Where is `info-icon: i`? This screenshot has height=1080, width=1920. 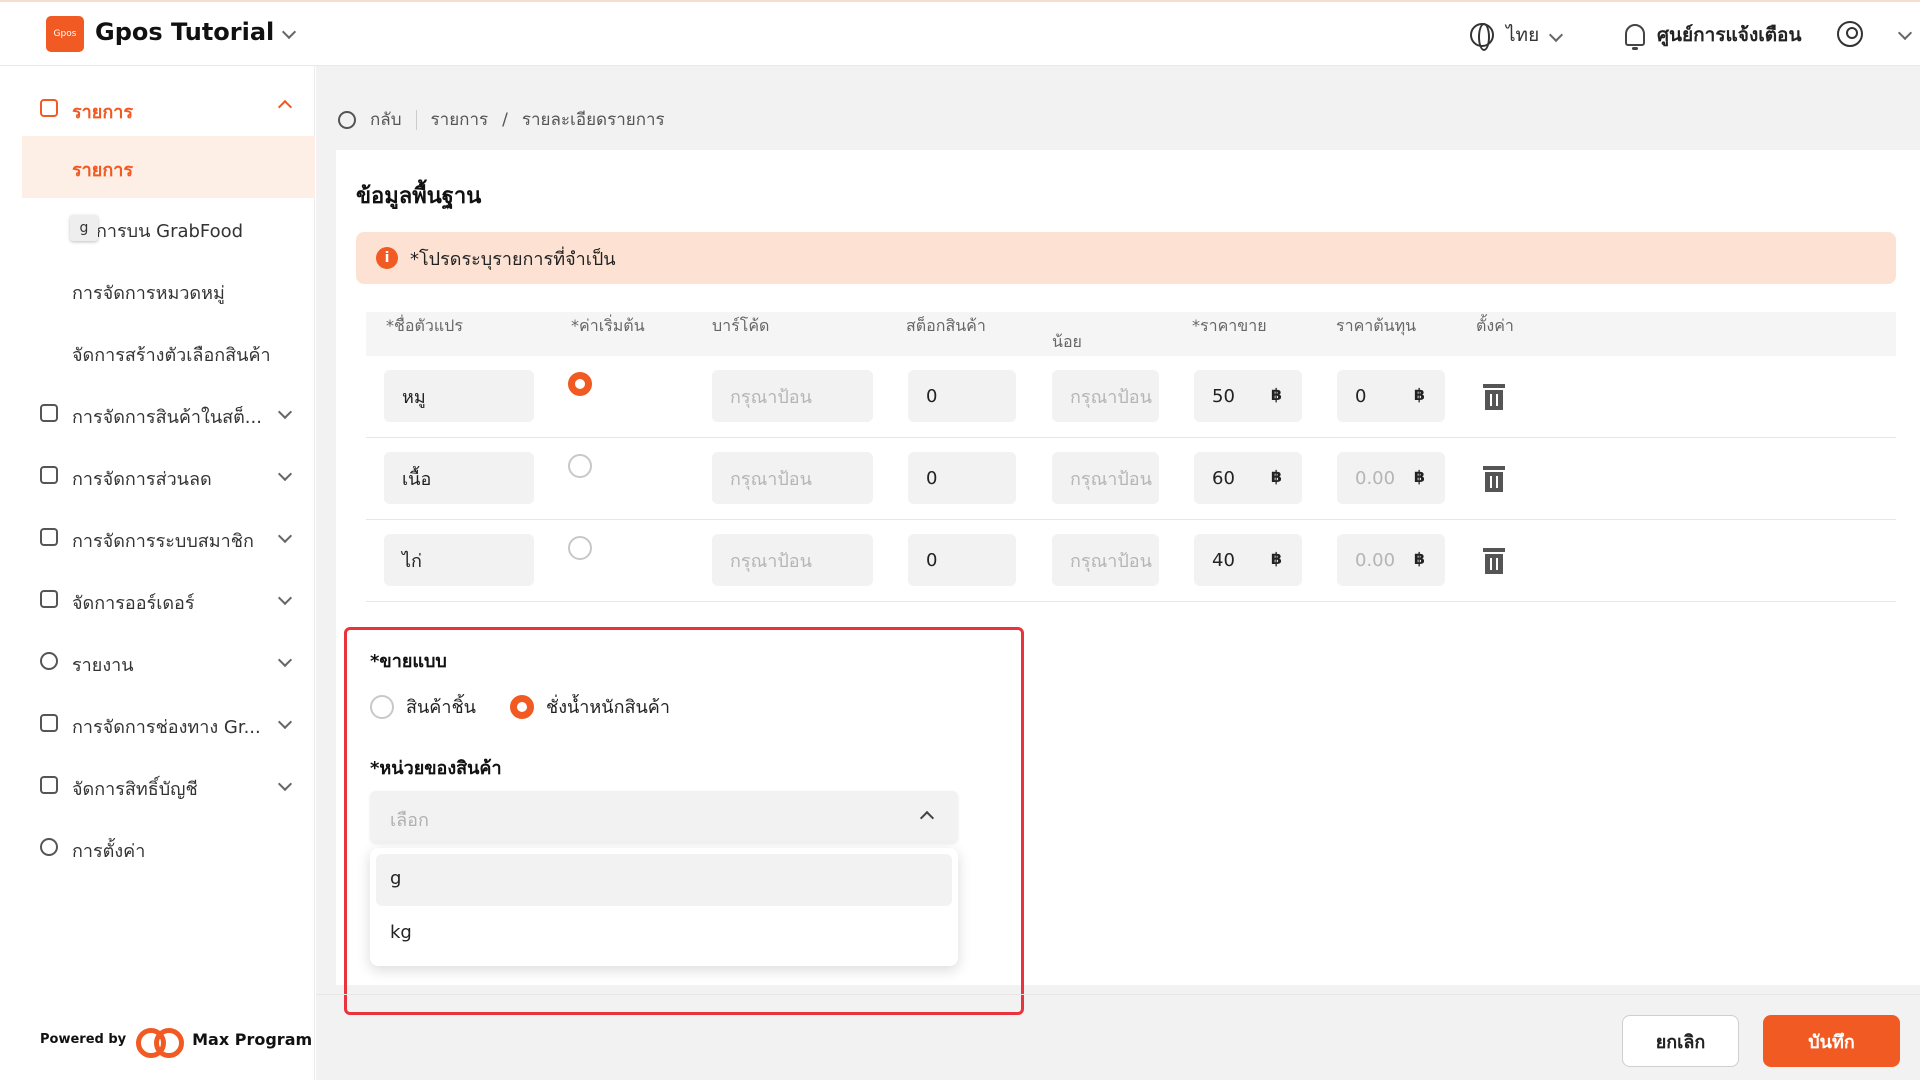
info-icon: i is located at coordinates (387, 258).